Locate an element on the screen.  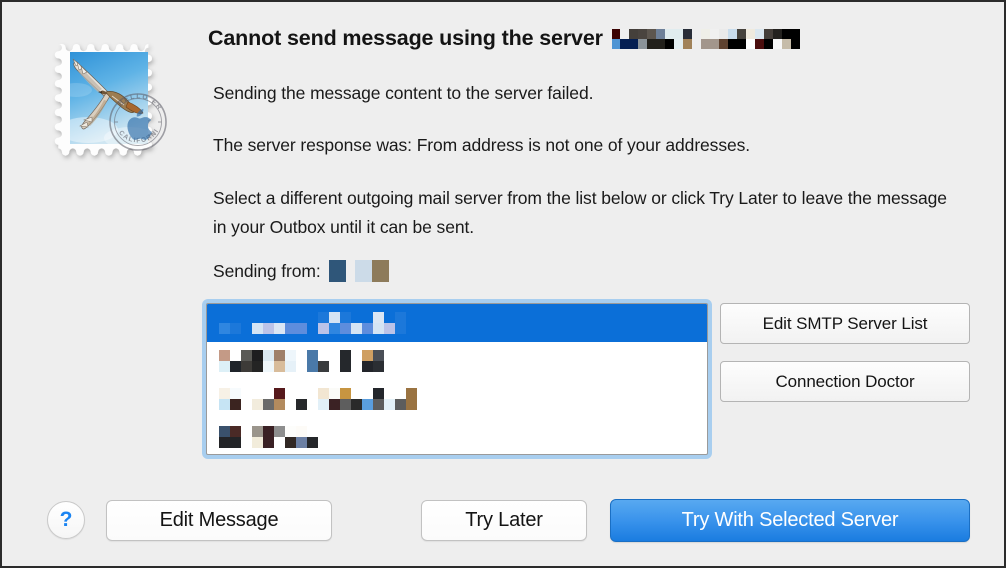
edit-message-button: Edit Message is located at coordinates (219, 520).